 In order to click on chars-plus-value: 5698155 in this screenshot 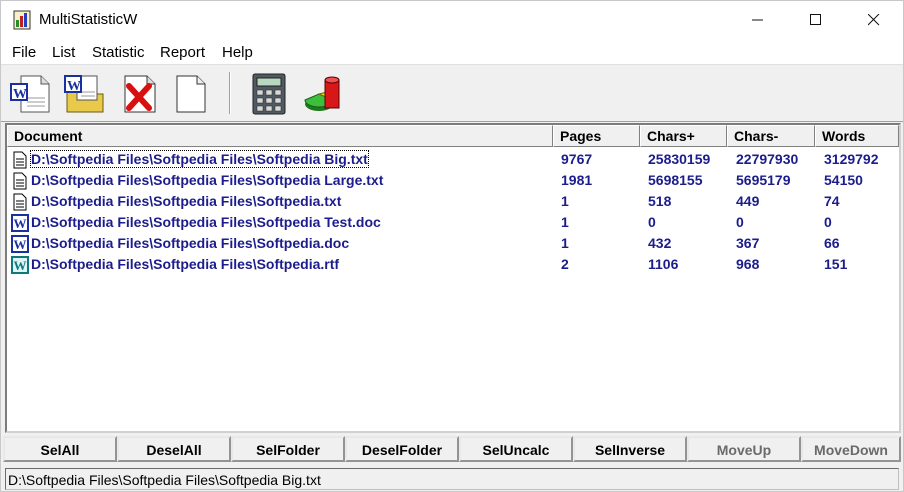, I will do `click(675, 180)`.